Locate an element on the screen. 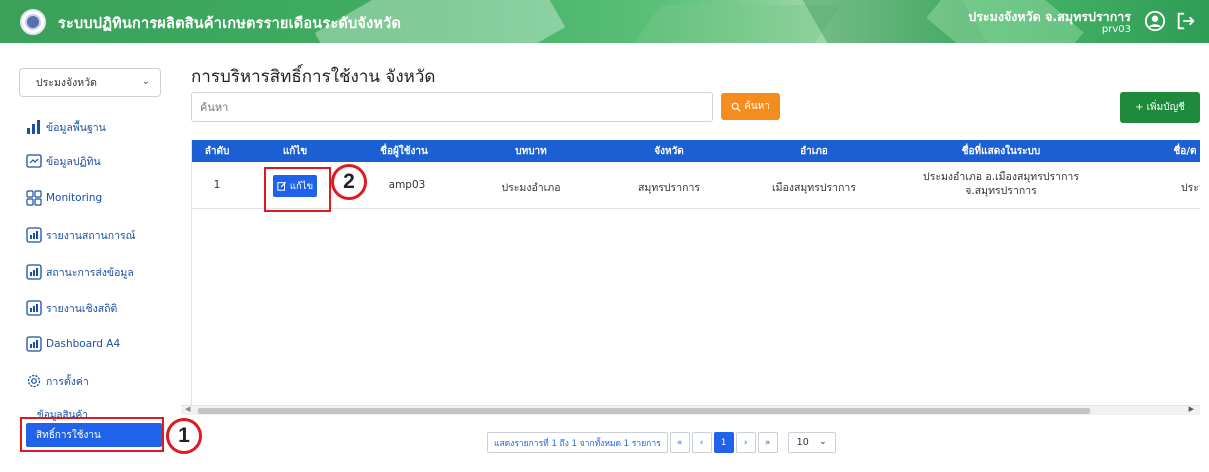  user-code: prv03 is located at coordinates (1116, 29).